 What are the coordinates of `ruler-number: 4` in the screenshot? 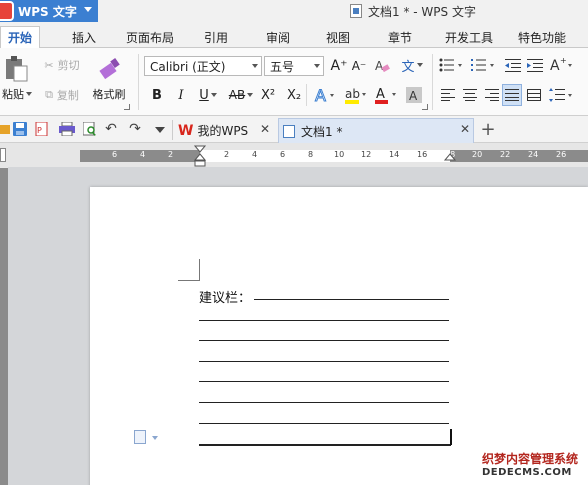 It's located at (255, 154).